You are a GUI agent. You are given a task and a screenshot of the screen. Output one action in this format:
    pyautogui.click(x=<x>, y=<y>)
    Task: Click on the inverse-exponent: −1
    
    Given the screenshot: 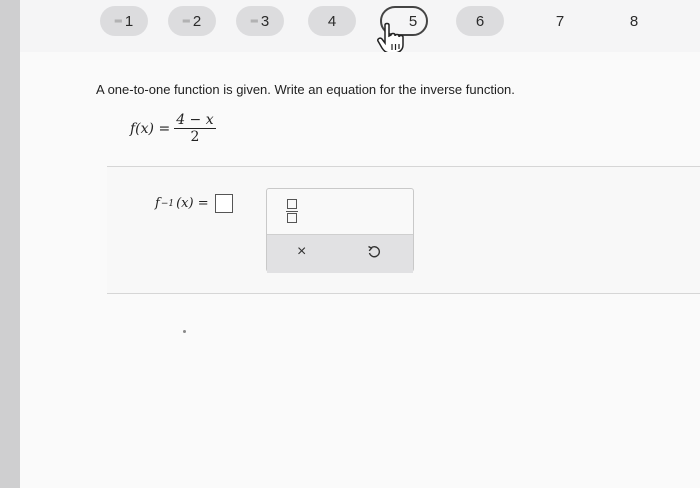 What is the action you would take?
    pyautogui.click(x=167, y=203)
    